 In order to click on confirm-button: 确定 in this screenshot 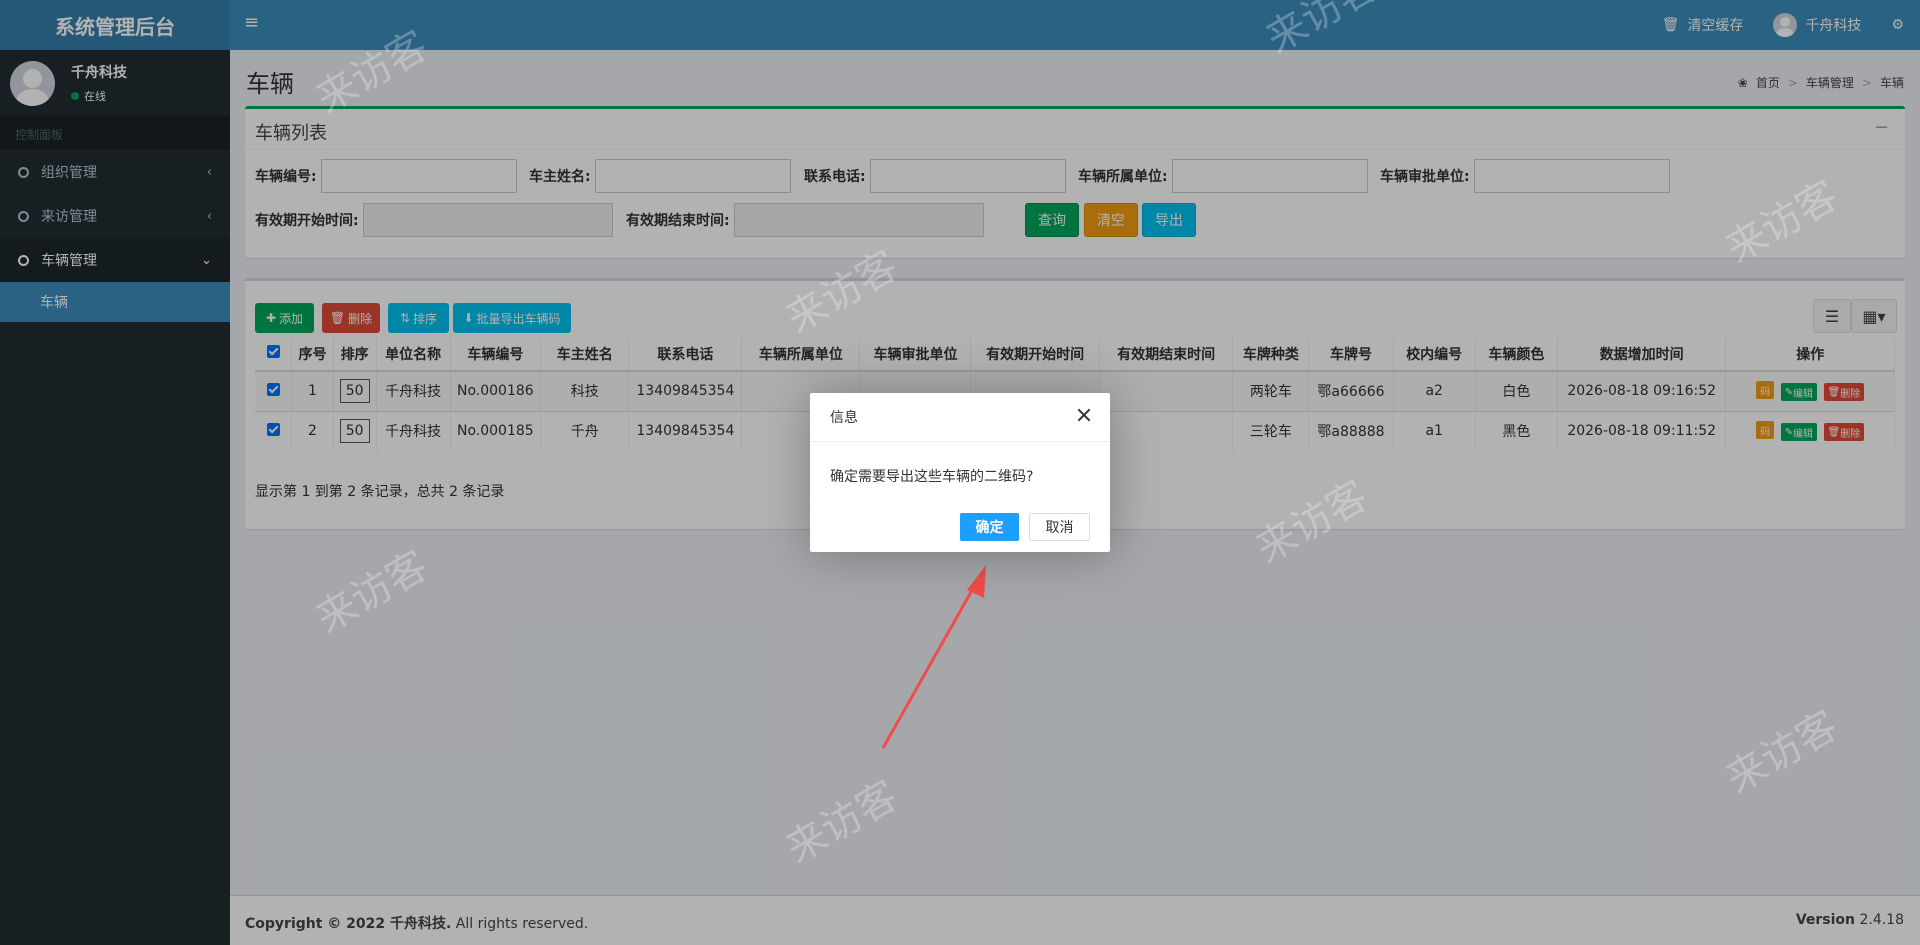, I will do `click(989, 527)`.